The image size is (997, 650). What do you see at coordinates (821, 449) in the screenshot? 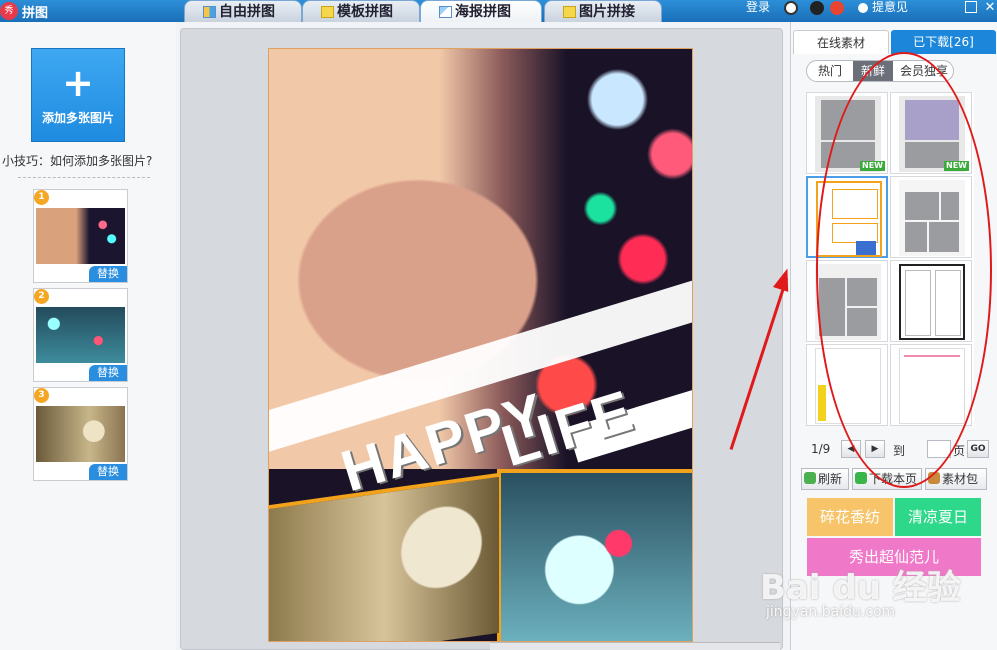
I see `page-indicator: 1/9` at bounding box center [821, 449].